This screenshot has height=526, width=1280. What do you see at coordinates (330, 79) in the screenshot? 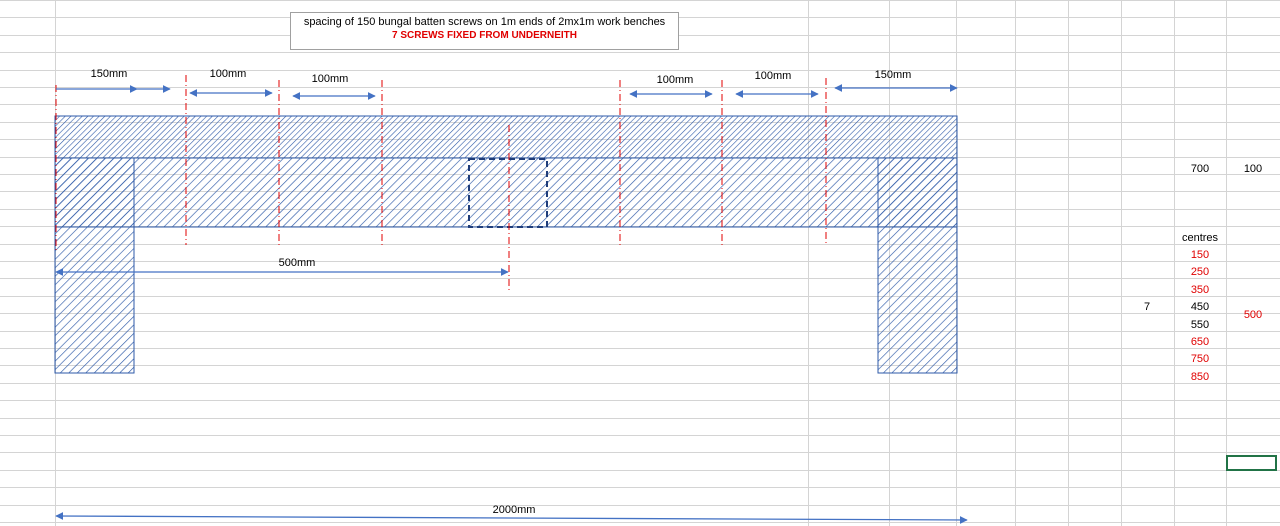
I see `dim-label-gap-2: 100mm` at bounding box center [330, 79].